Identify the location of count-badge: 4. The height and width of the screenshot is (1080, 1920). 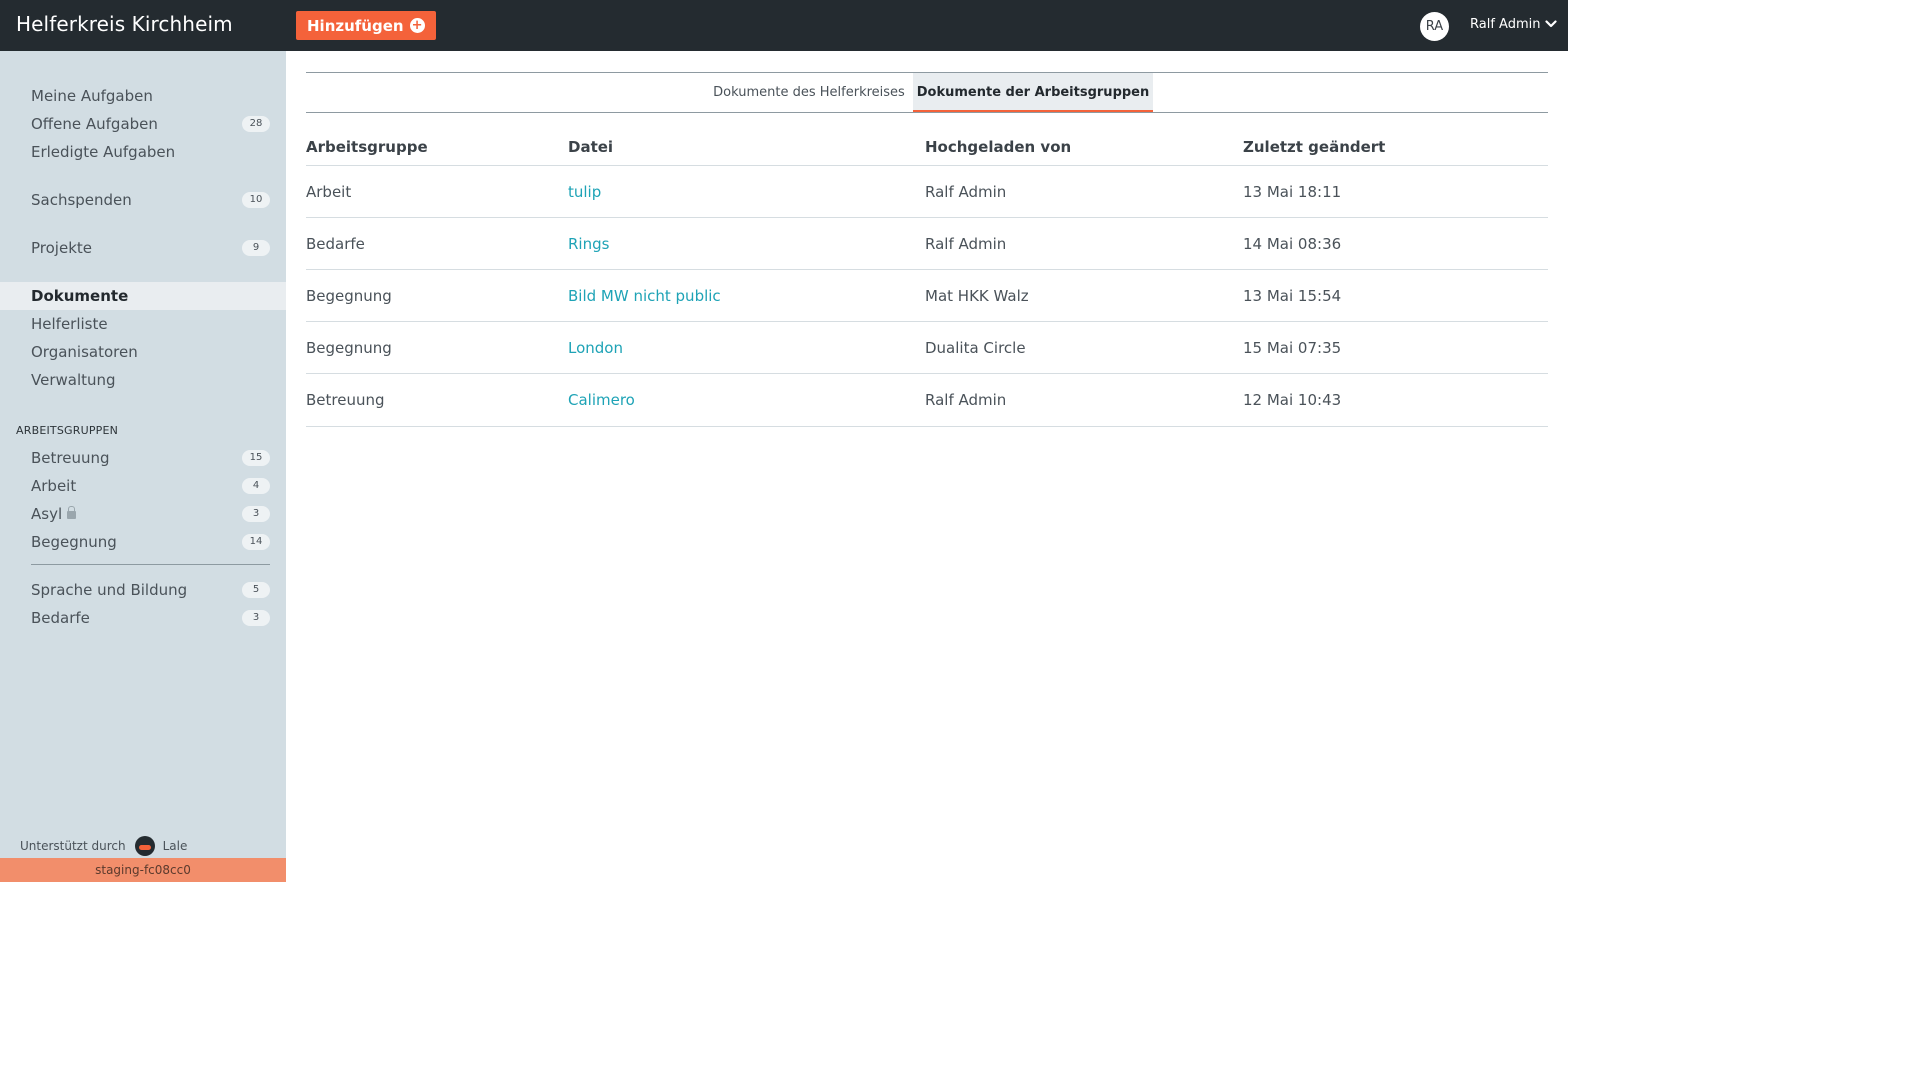
(256, 486).